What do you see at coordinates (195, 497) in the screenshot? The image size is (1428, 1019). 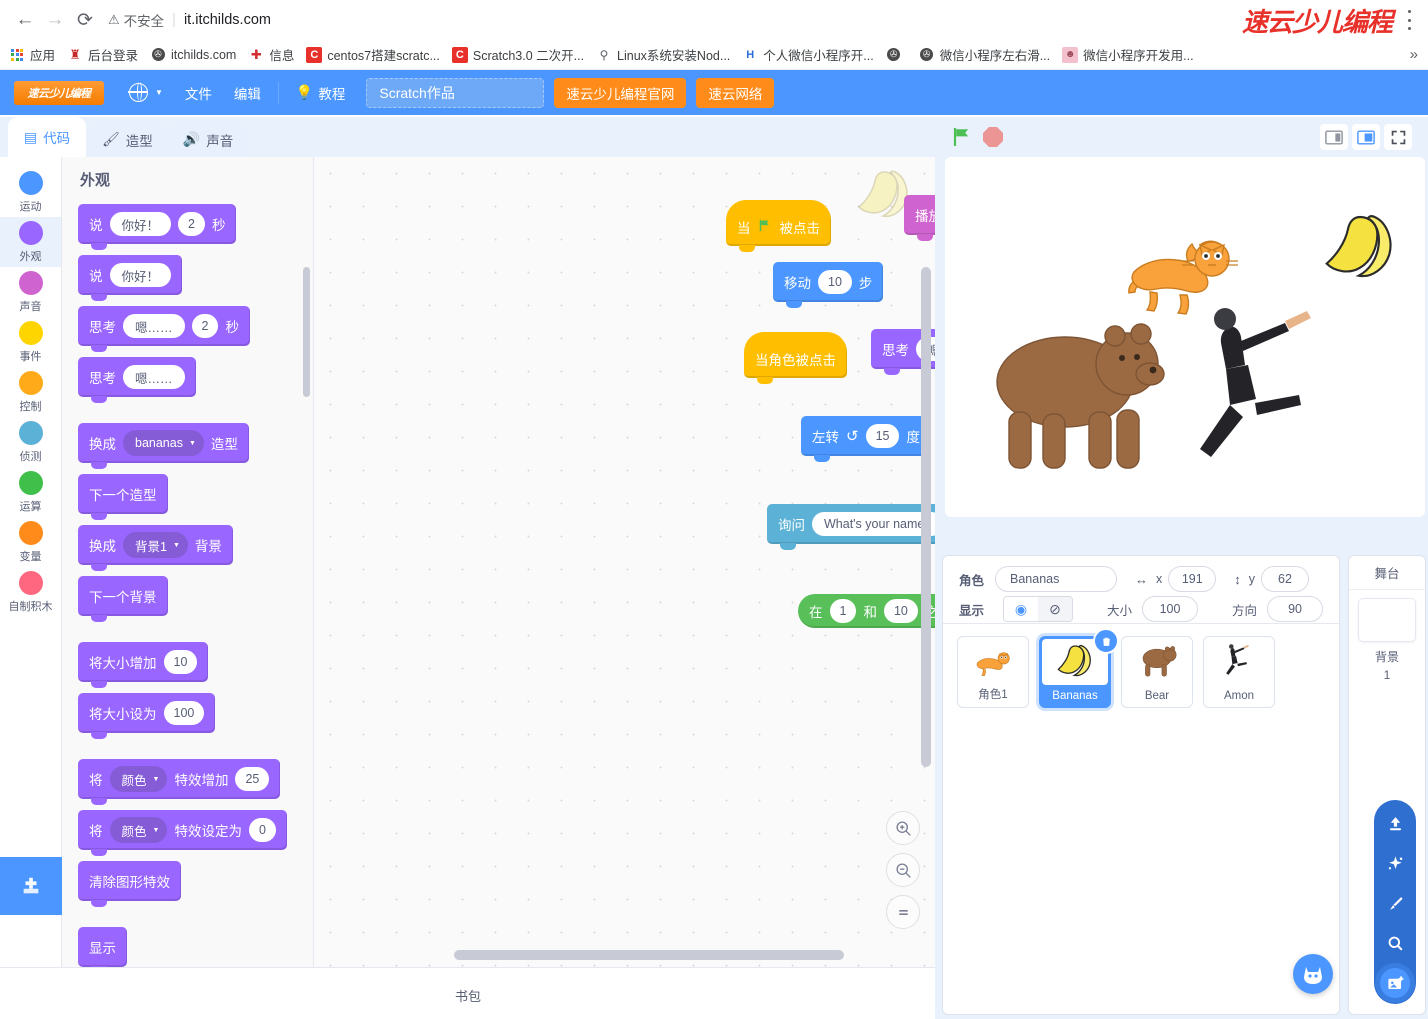 I see `palette-block-next-costume: 下一个造型` at bounding box center [195, 497].